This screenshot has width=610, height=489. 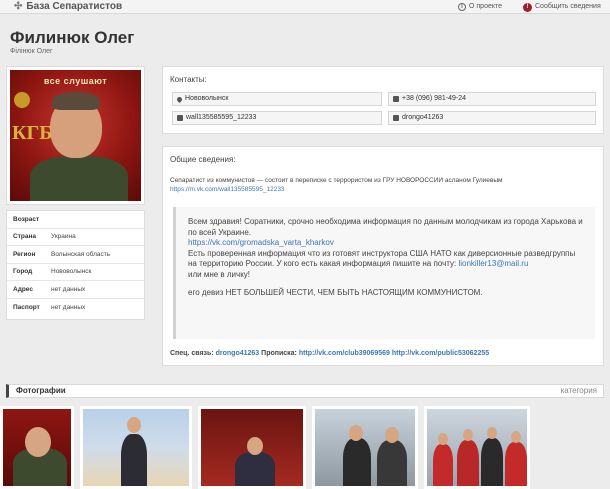 I want to click on photos-title: Фотографии, so click(x=41, y=390).